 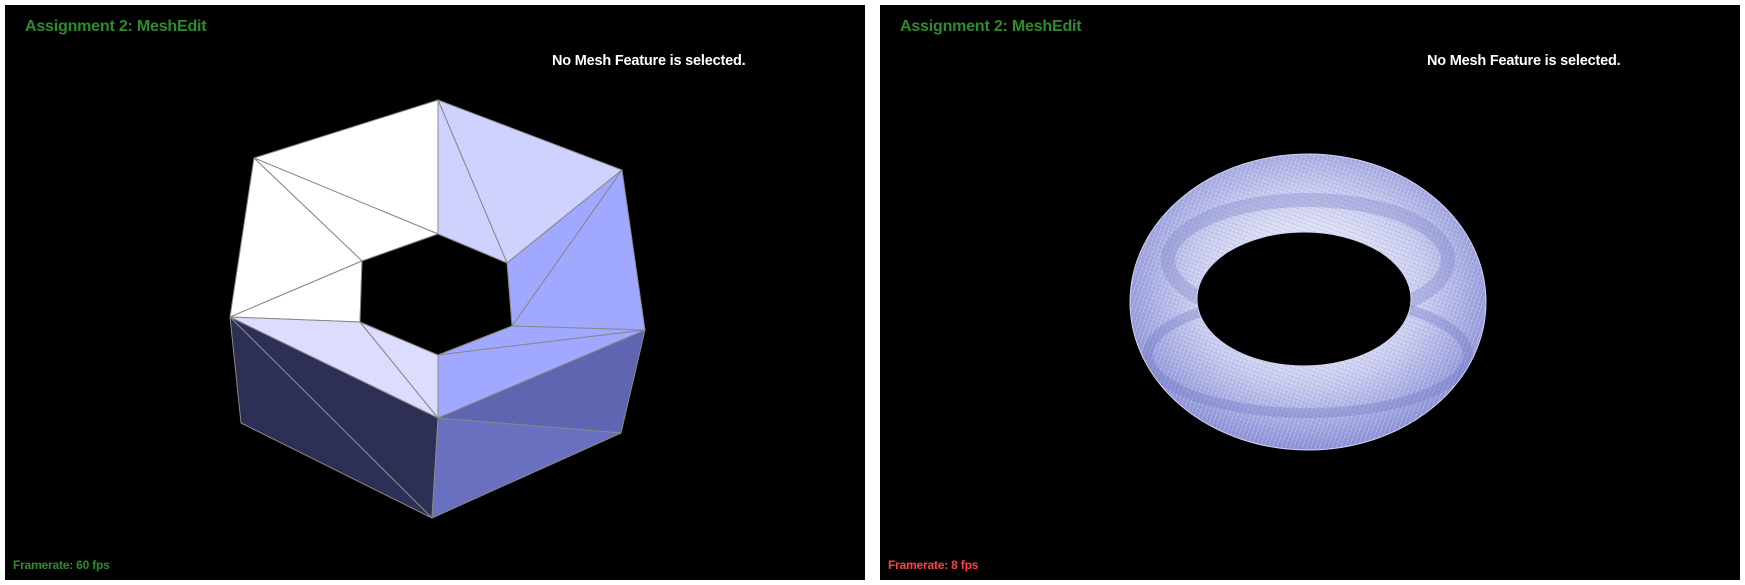 I want to click on framerate-label: Framerate: 60 fps, so click(x=61, y=565).